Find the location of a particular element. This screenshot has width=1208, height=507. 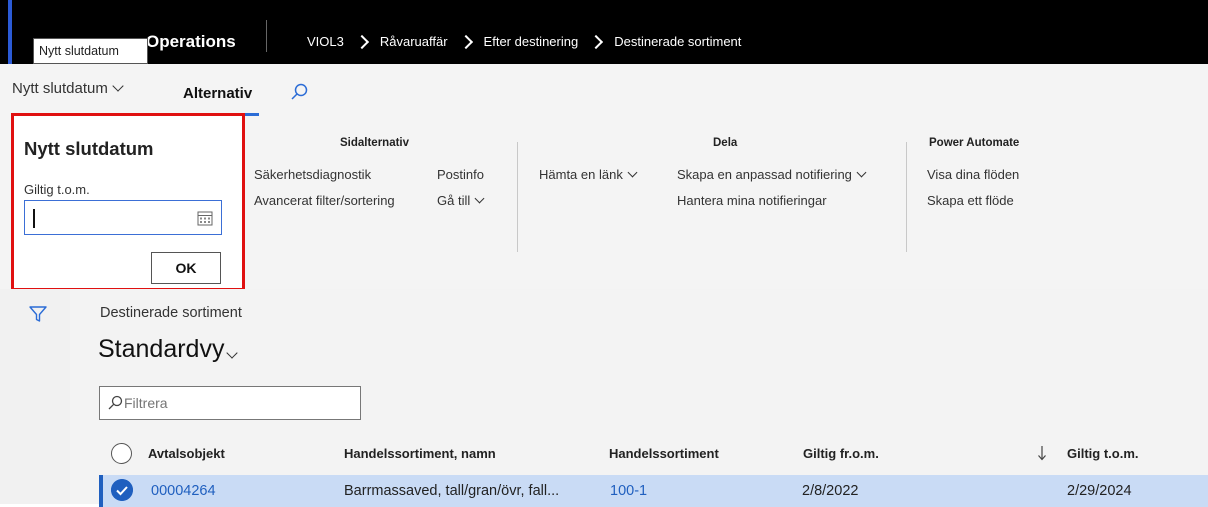

group-title-dela: Dela is located at coordinates (725, 143).